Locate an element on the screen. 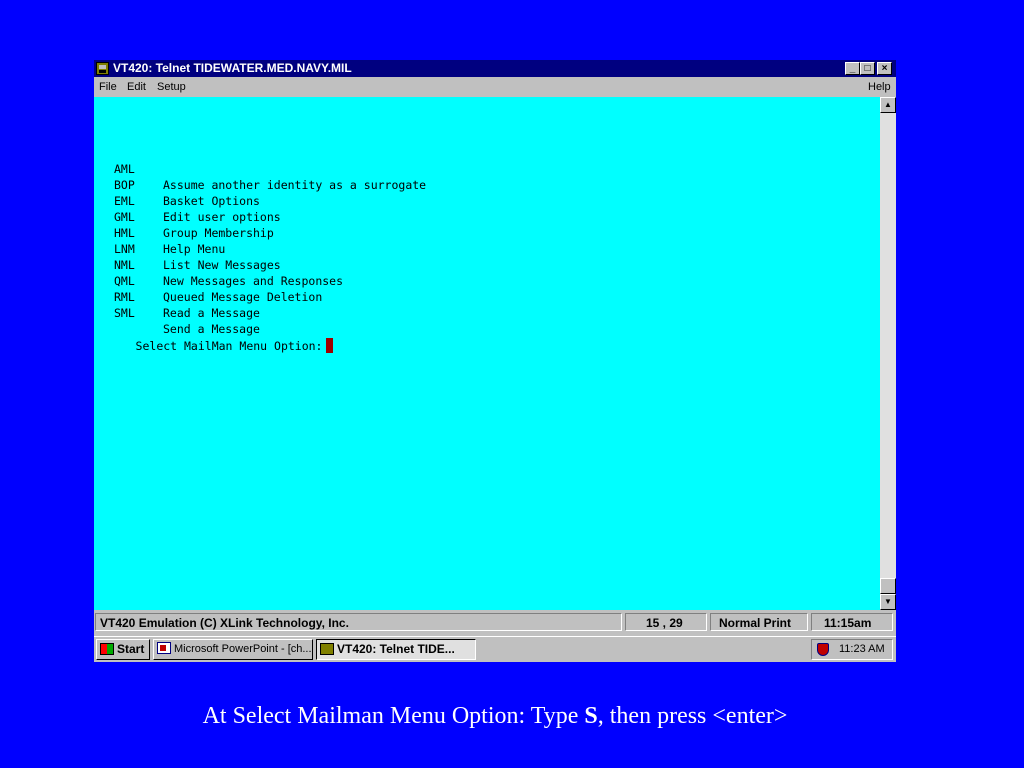 The image size is (1024, 768). vt420-icon is located at coordinates (327, 649).